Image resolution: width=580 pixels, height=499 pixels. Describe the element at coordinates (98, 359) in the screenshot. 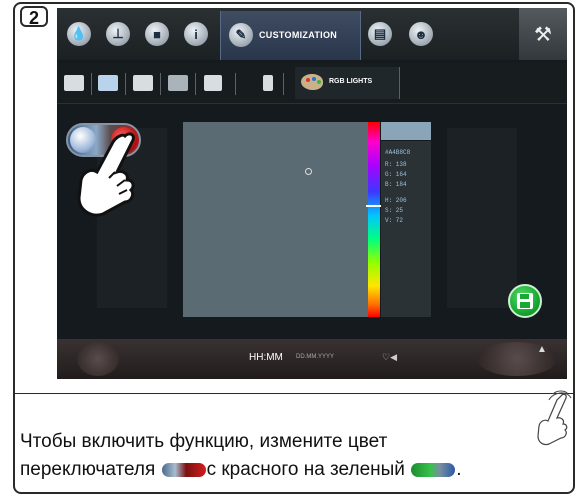

I see `home-button` at that location.